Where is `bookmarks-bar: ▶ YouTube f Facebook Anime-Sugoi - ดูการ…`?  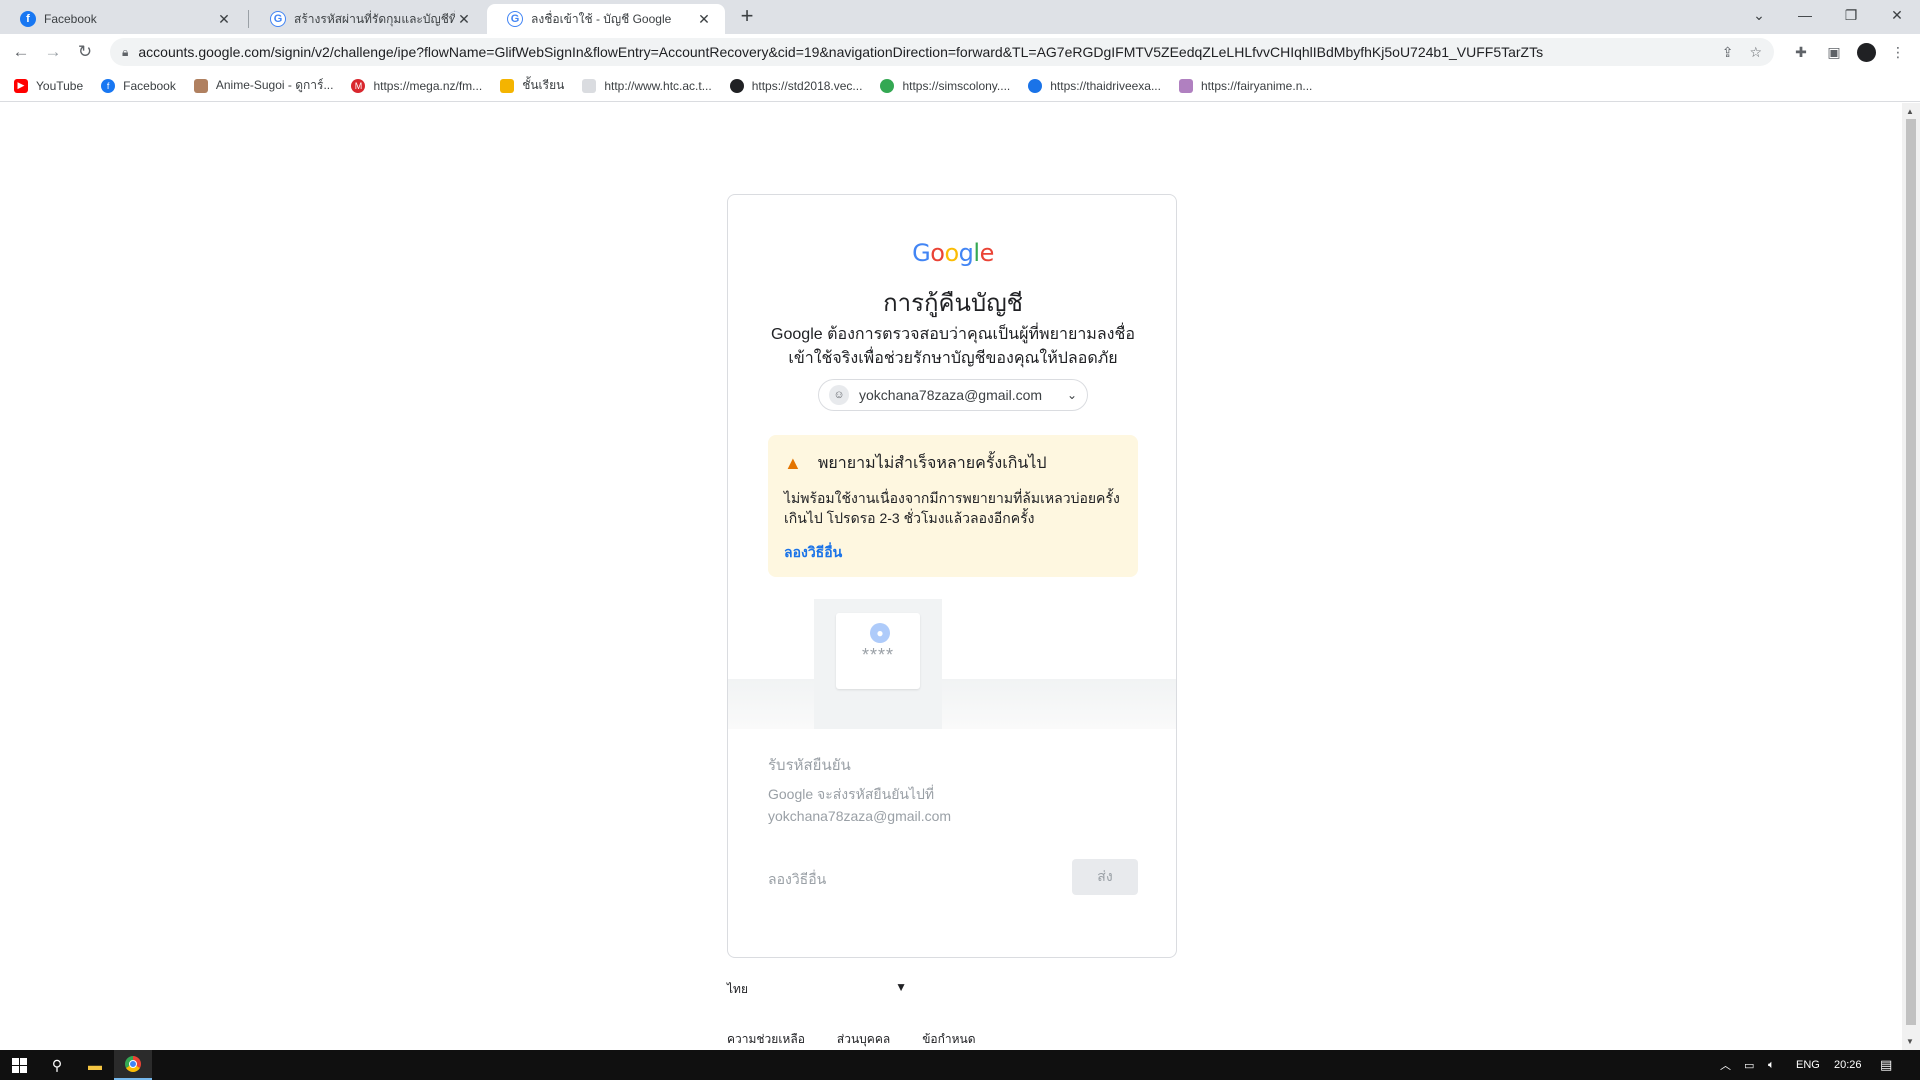 bookmarks-bar: ▶ YouTube f Facebook Anime-Sugoi - ดูการ… is located at coordinates (960, 86).